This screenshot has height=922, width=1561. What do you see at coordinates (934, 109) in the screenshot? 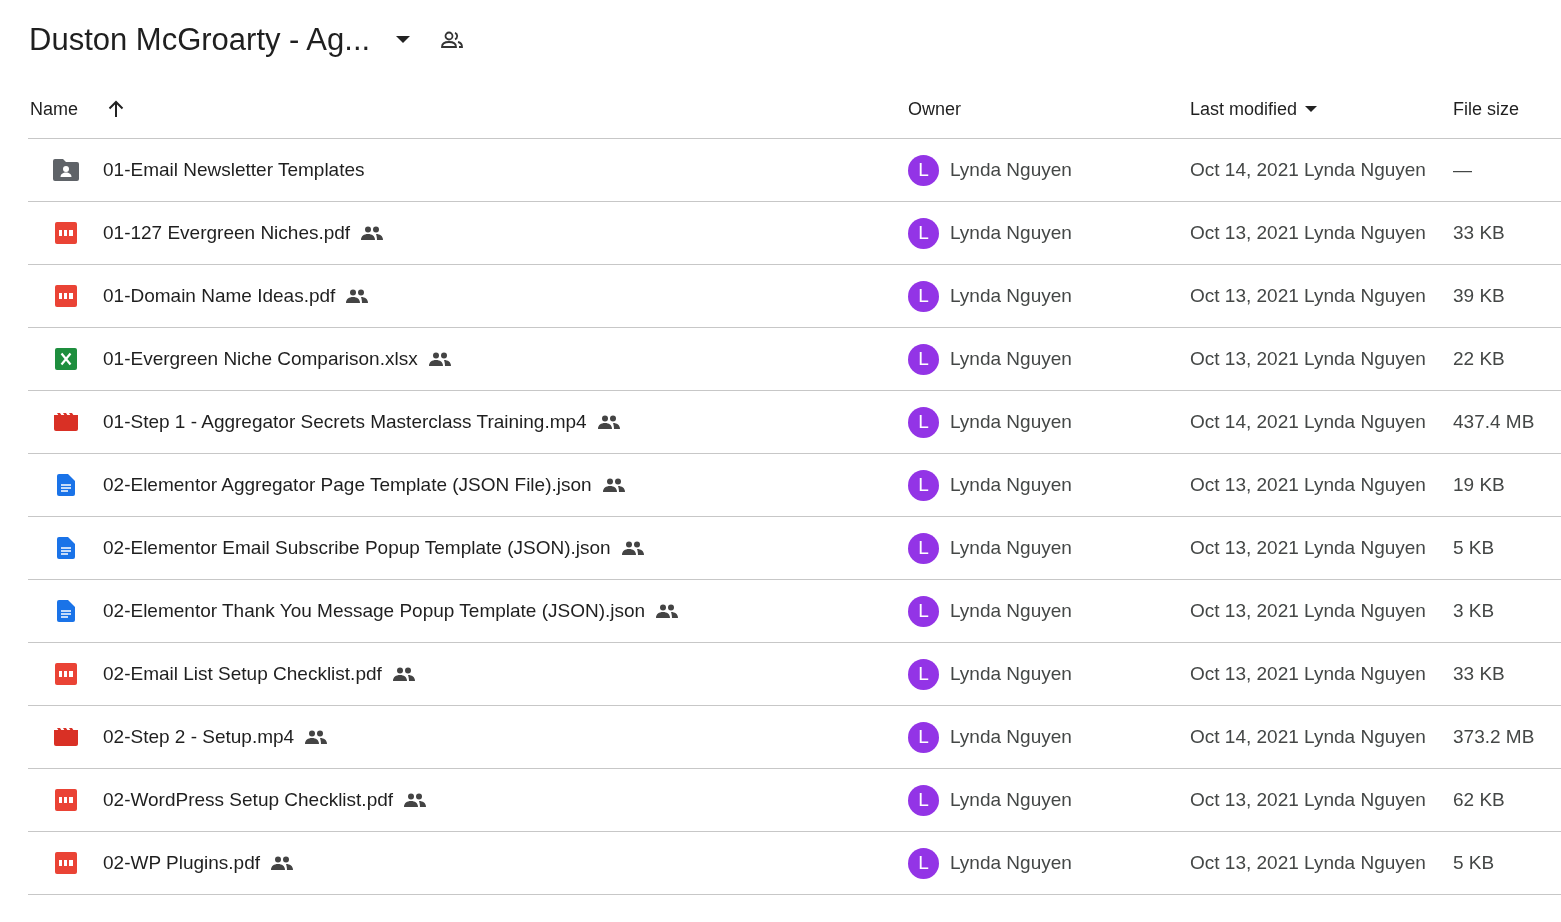
I see `column-header: Owner` at bounding box center [934, 109].